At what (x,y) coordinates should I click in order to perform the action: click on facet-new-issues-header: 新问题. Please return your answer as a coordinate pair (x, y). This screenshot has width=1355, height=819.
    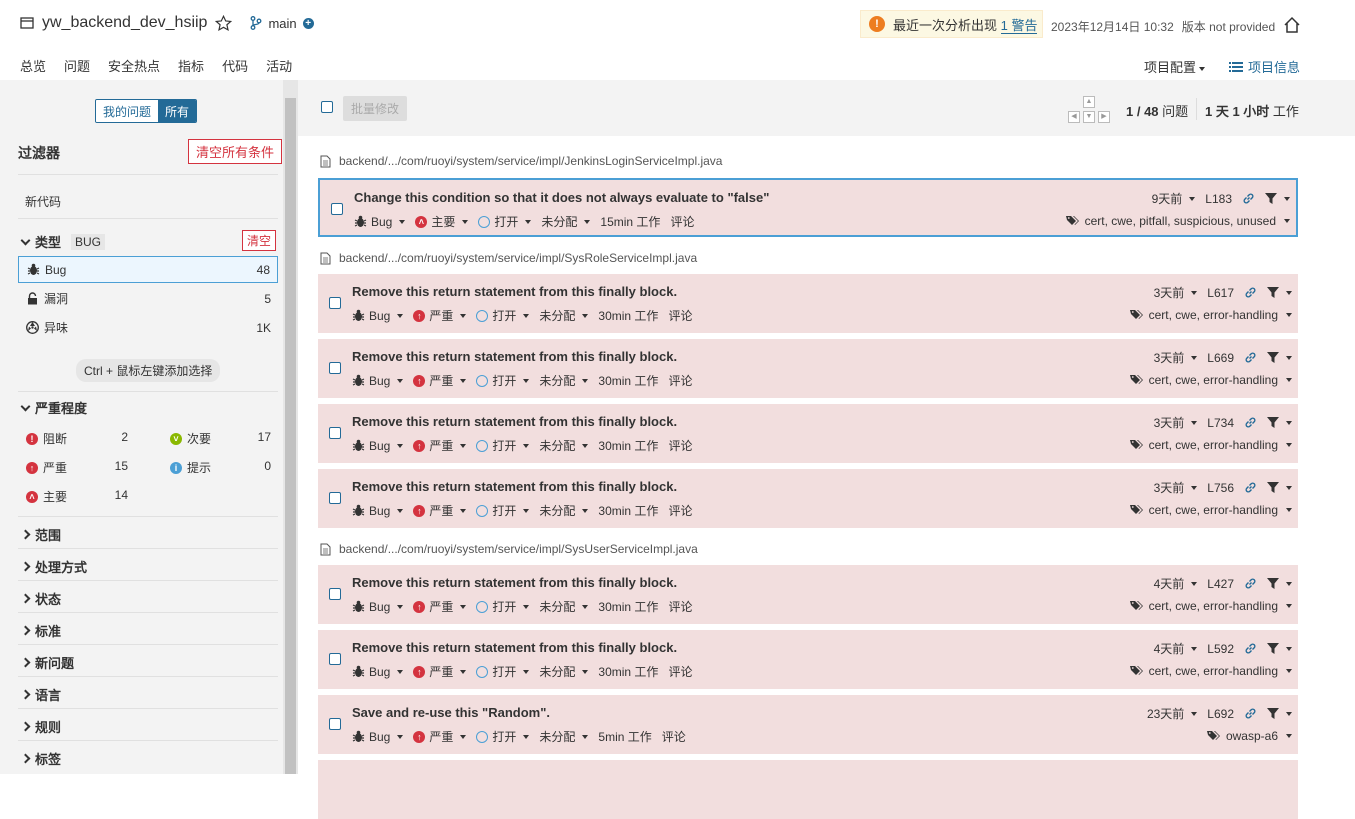
    Looking at the image, I should click on (47, 662).